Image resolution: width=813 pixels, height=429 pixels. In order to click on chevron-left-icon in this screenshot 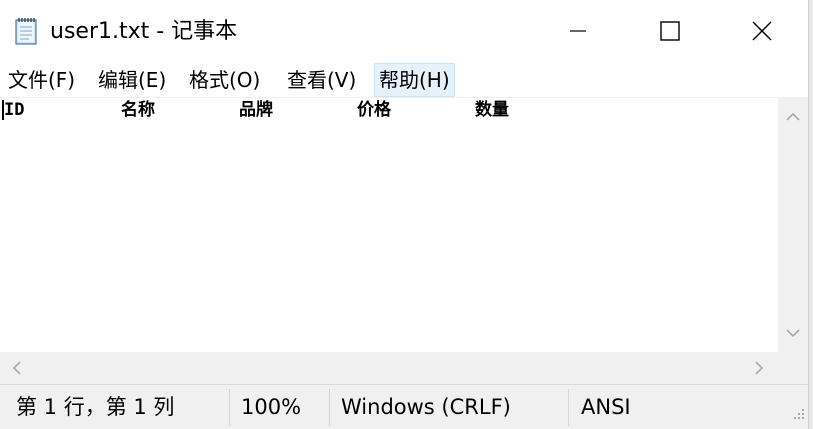, I will do `click(16, 368)`.